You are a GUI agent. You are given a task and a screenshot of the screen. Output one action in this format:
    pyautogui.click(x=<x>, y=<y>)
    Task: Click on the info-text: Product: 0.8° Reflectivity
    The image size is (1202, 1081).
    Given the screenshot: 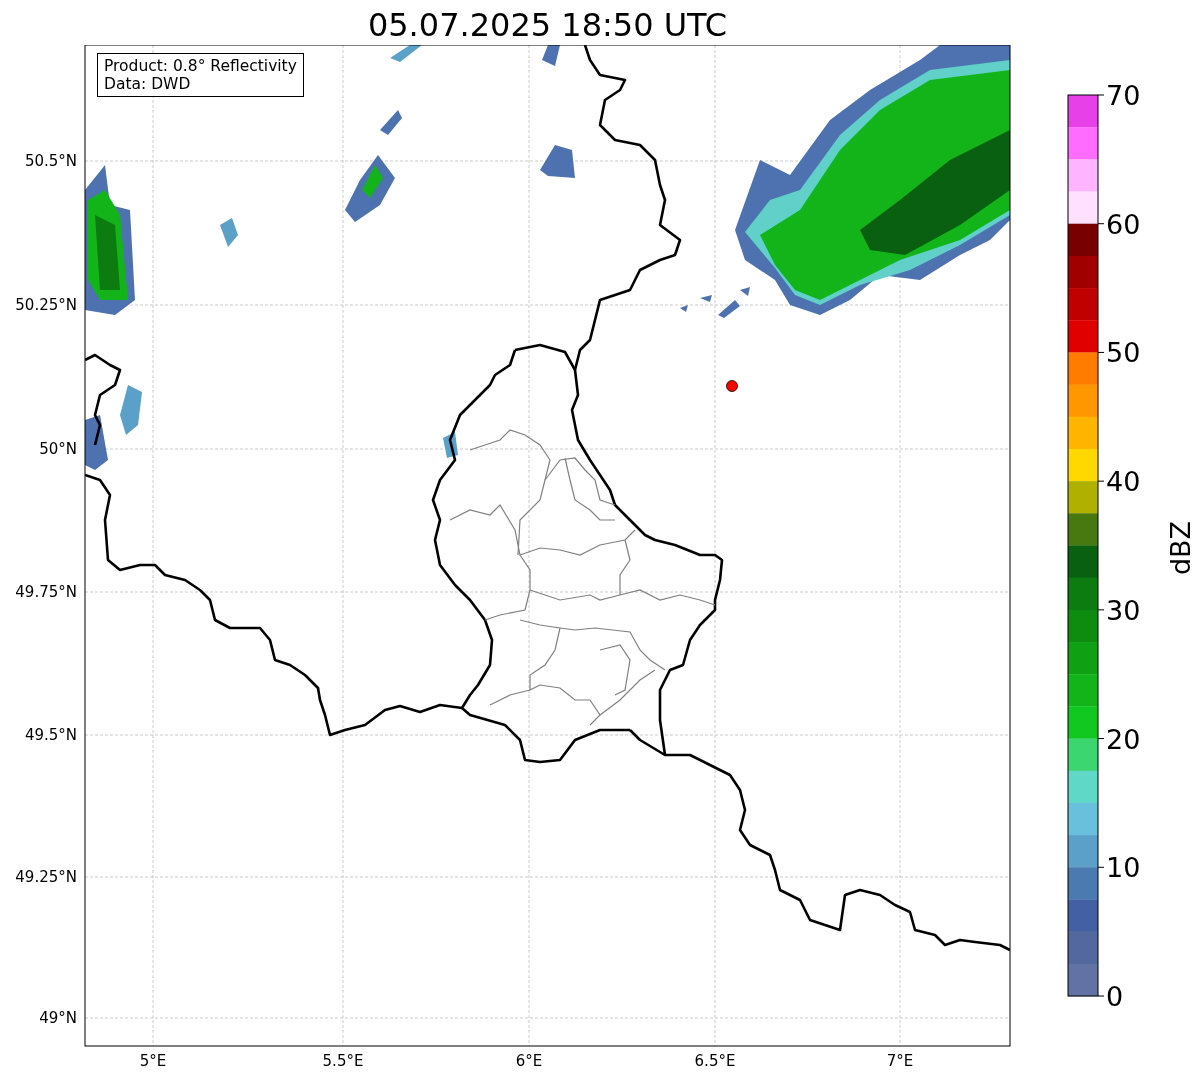 What is the action you would take?
    pyautogui.click(x=200, y=66)
    